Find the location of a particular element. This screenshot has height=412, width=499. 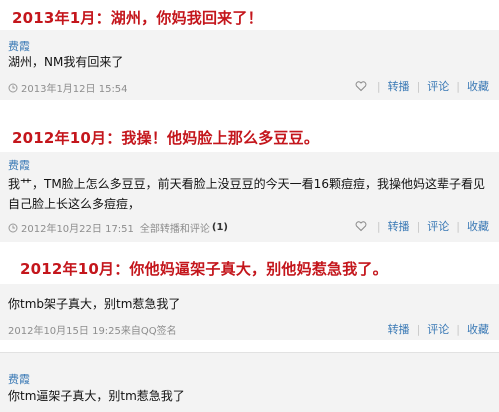

post2-all-reposts-link: 全部转播和评论 is located at coordinates (175, 227).